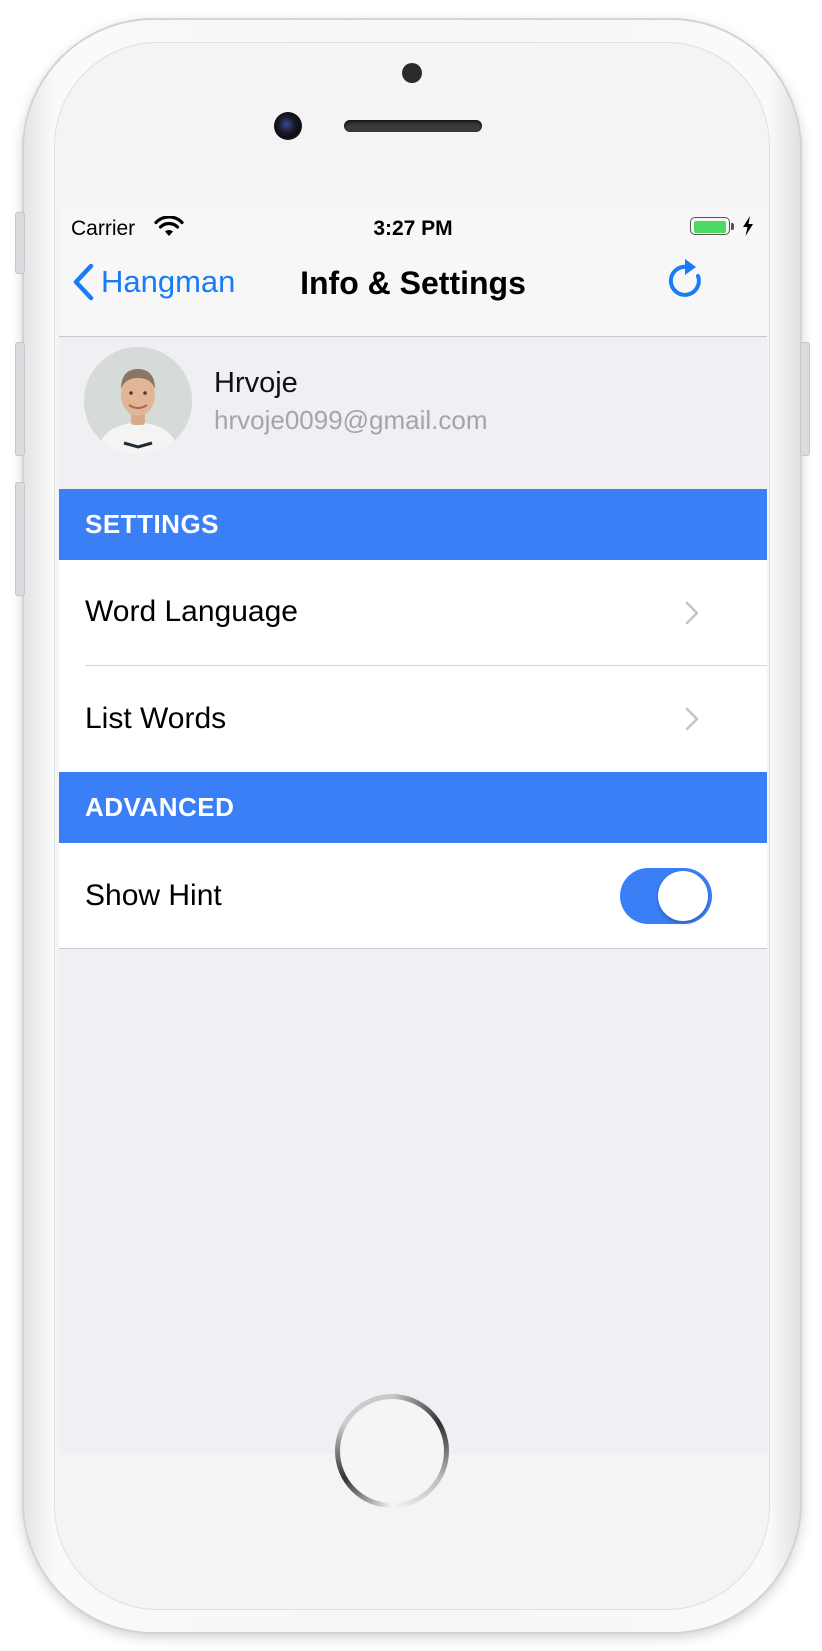  I want to click on battery-icon, so click(712, 227).